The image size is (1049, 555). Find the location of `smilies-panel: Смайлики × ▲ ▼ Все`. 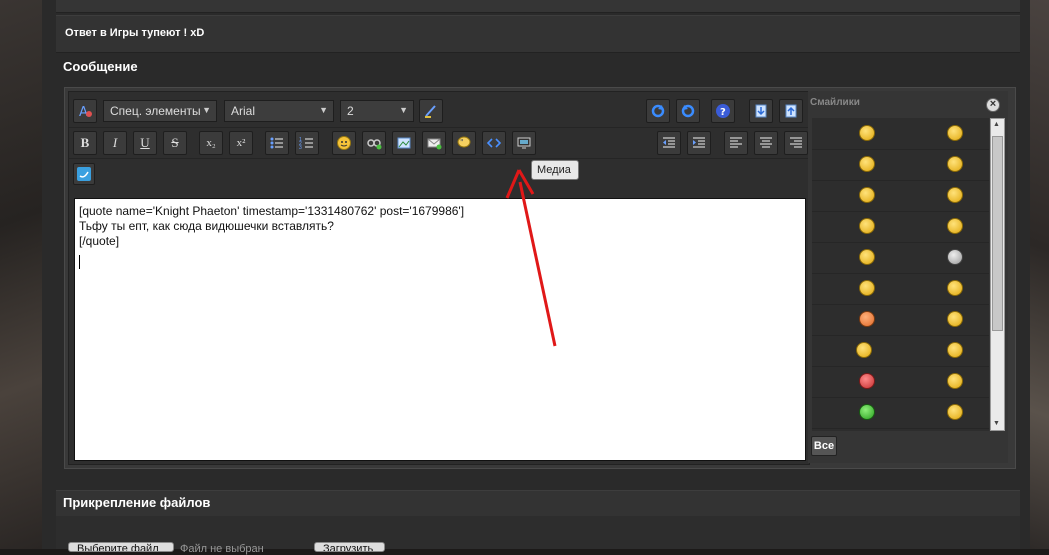

smilies-panel: Смайлики × ▲ ▼ Все is located at coordinates (908, 277).